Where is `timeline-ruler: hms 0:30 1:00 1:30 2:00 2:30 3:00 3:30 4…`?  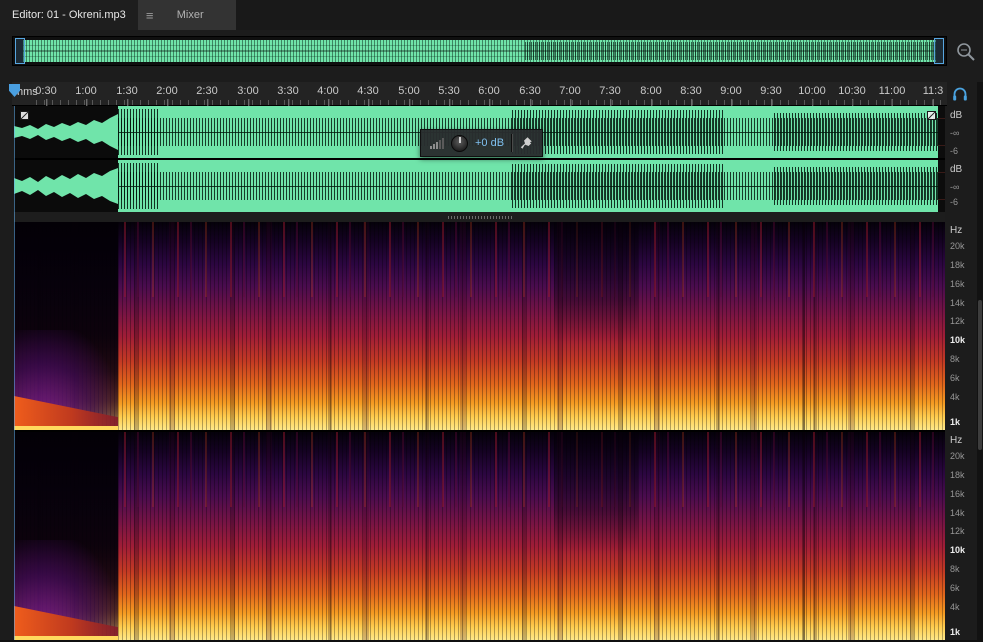
timeline-ruler: hms 0:30 1:00 1:30 2:00 2:30 3:00 3:30 4… is located at coordinates (479, 94).